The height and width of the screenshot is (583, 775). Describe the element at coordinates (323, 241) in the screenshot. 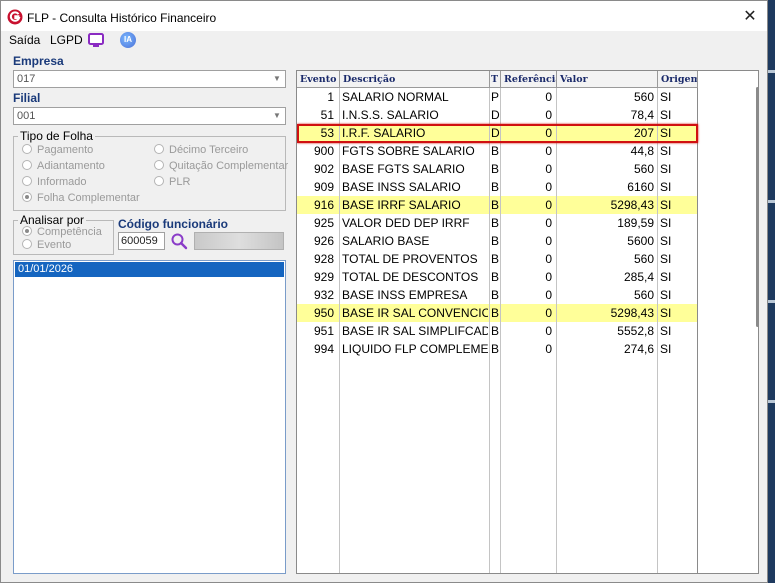

I see `cell-evento: 926` at that location.